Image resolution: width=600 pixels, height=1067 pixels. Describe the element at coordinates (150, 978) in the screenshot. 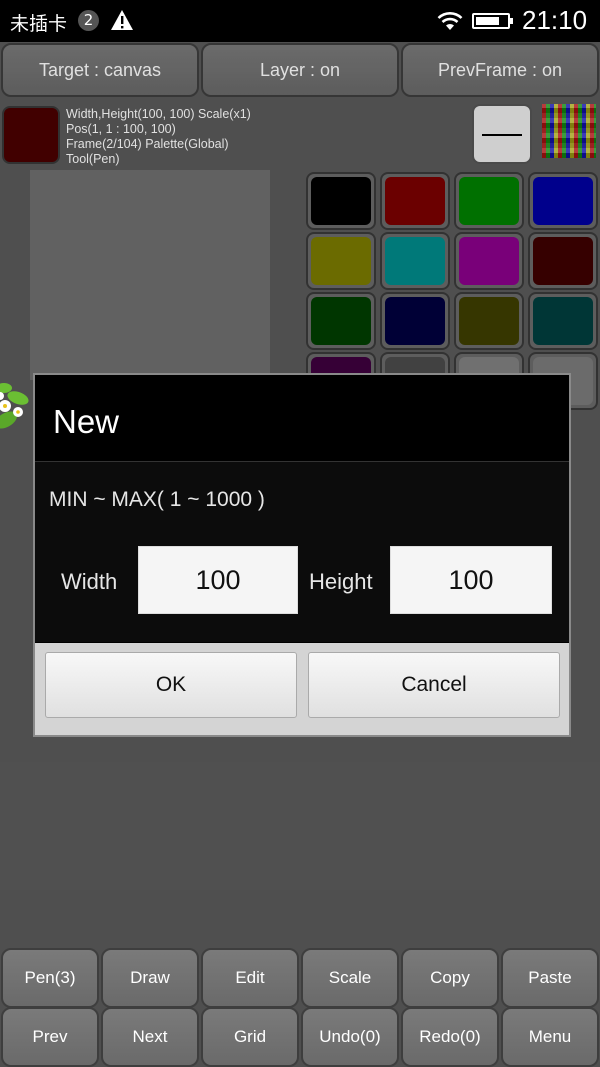

I see `draw-button: Draw` at that location.